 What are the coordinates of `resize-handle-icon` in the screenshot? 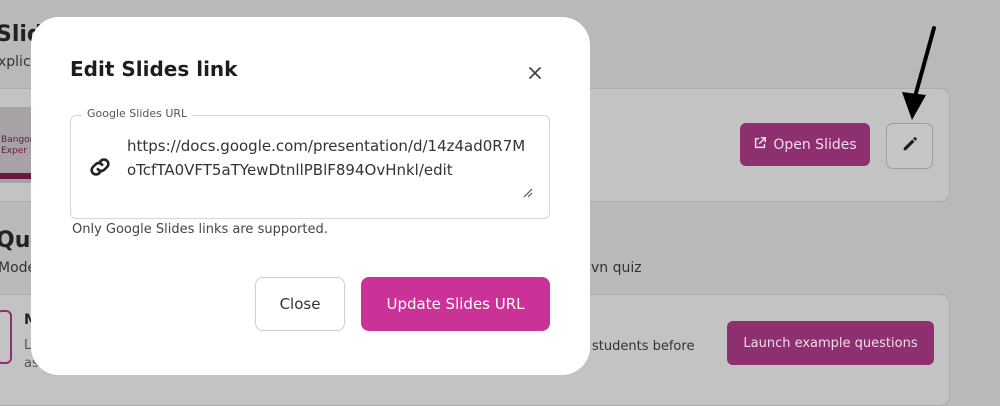 It's located at (528, 192).